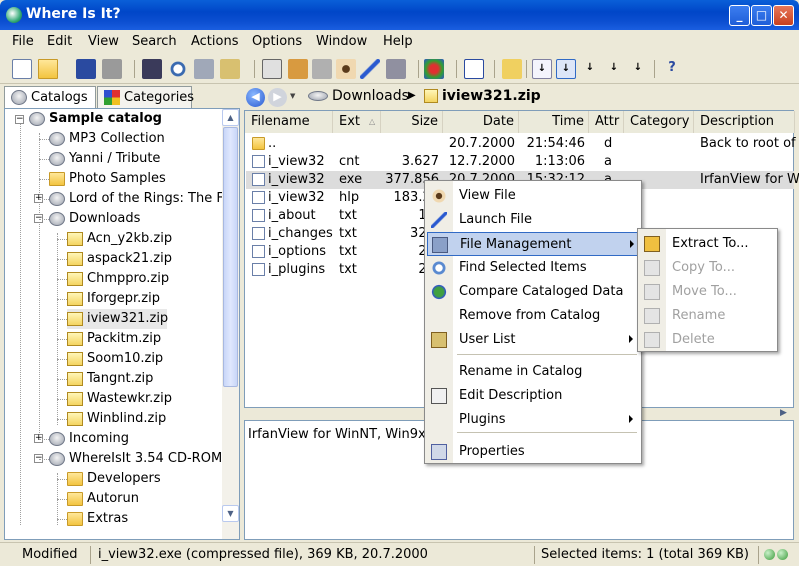  I want to click on tree-scrollbar: ▲ ▼, so click(230, 324).